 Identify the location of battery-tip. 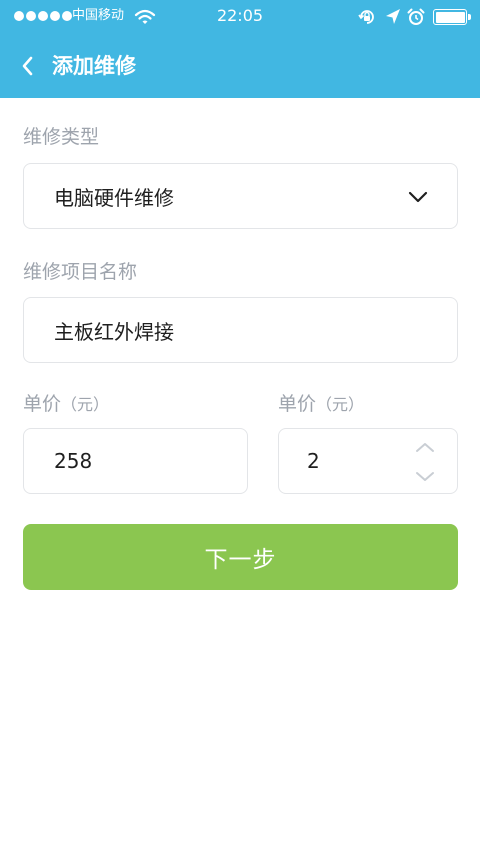
(469, 17).